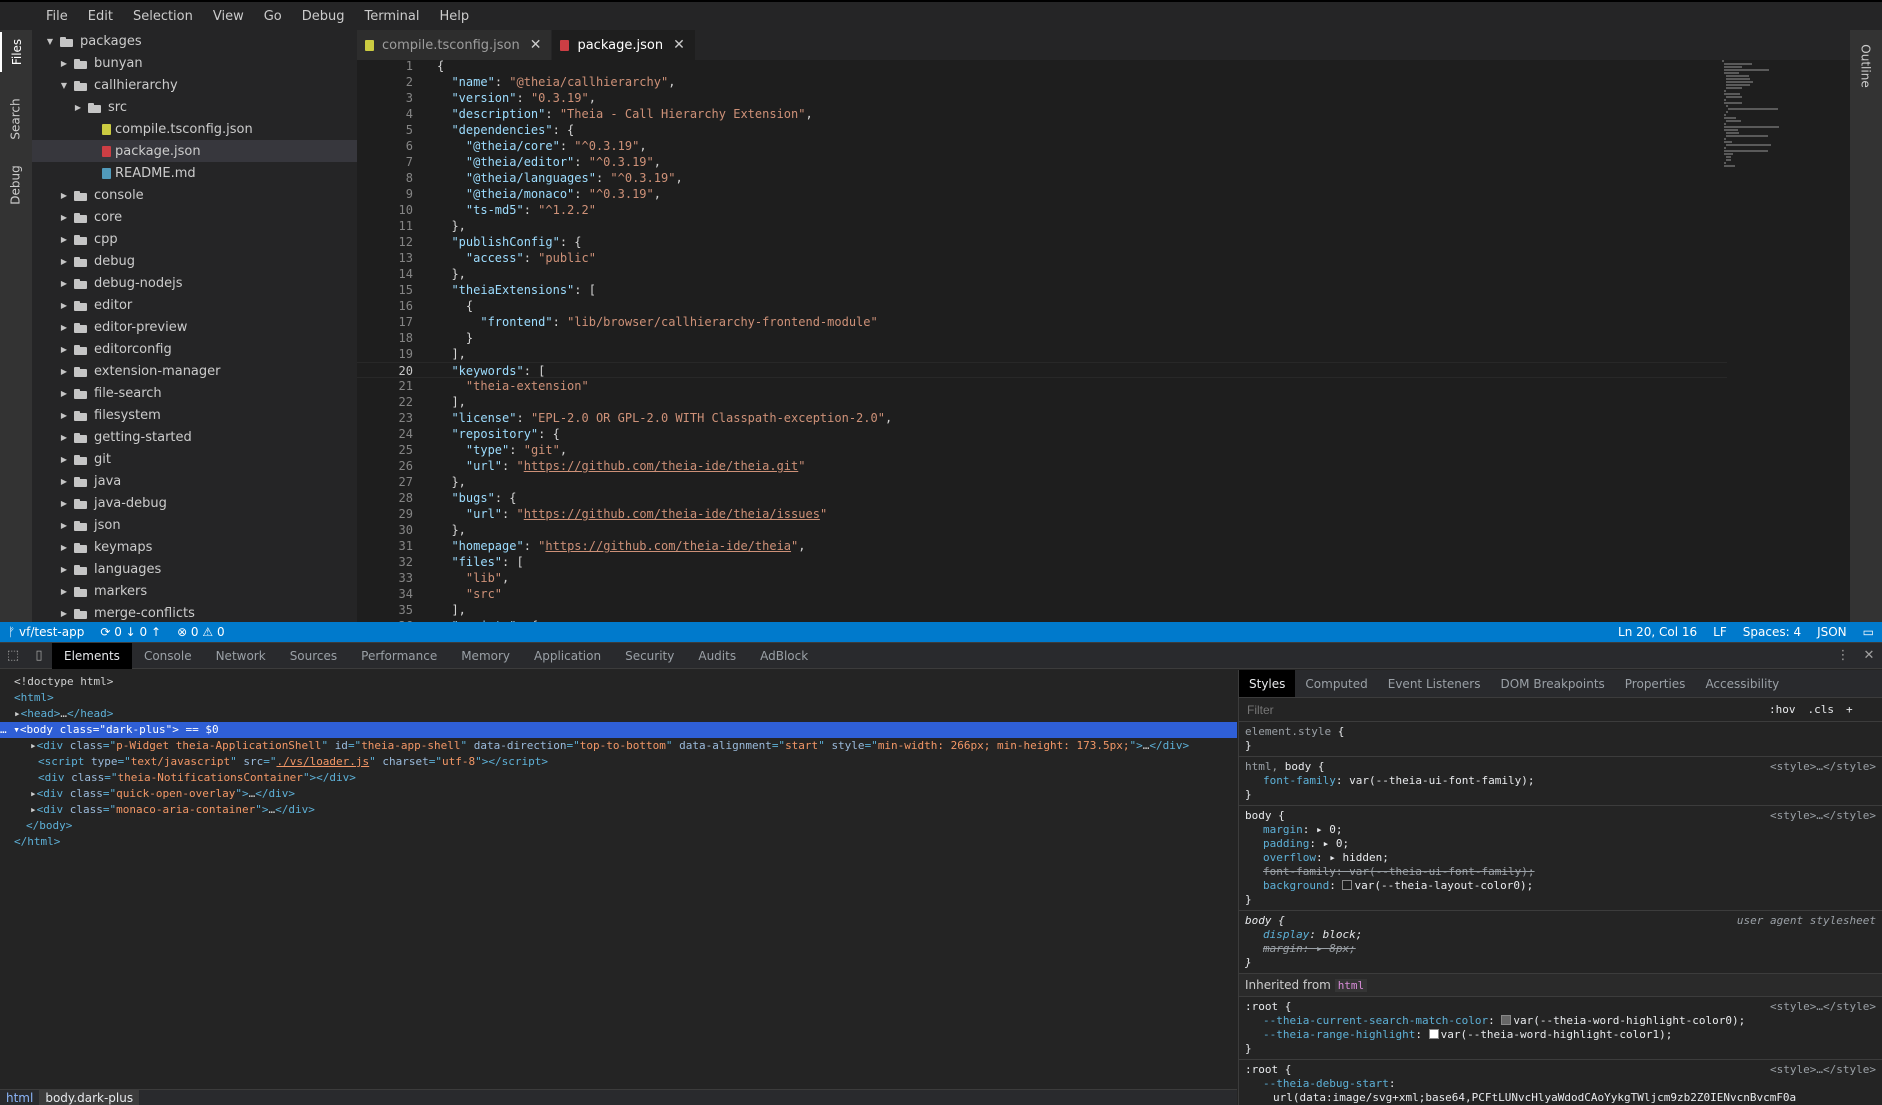 Image resolution: width=1882 pixels, height=1105 pixels. I want to click on hover-state-button: :hov, so click(1782, 709).